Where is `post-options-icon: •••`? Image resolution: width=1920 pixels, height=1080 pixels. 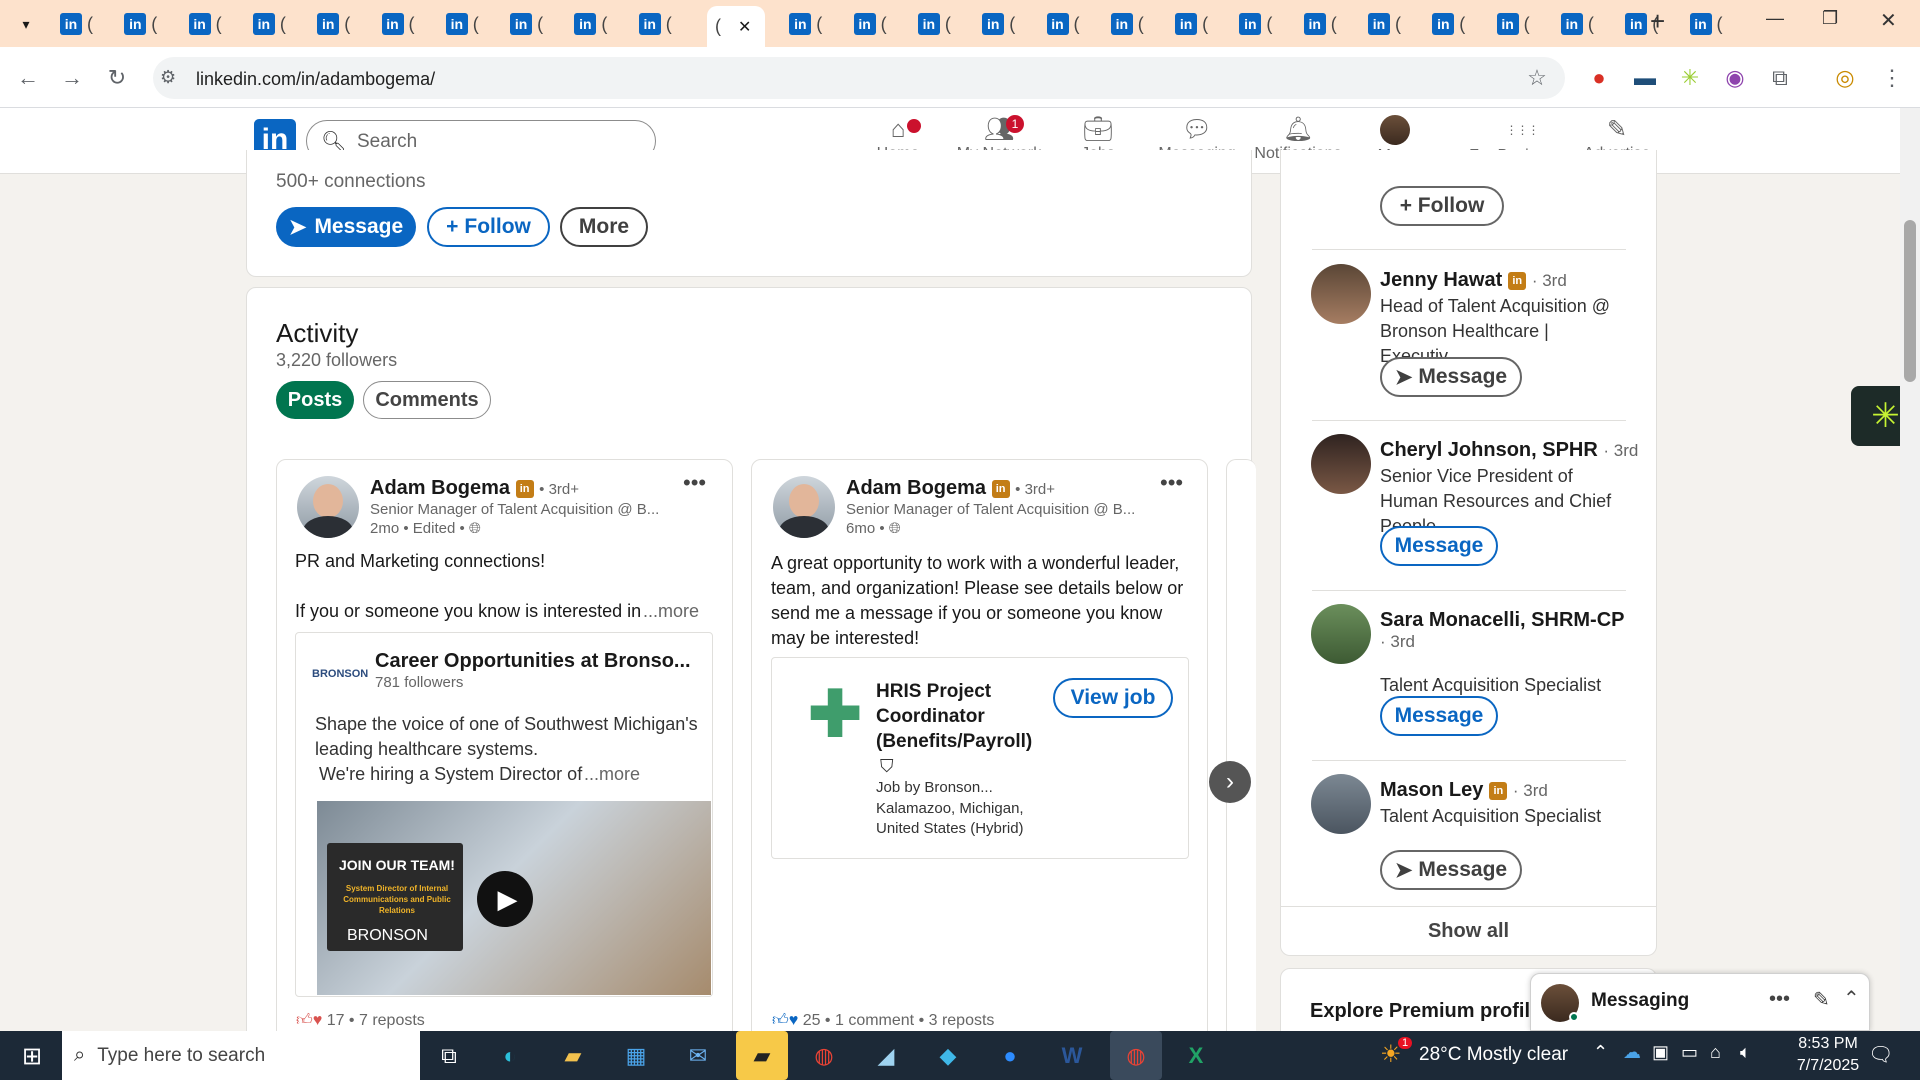 post-options-icon: ••• is located at coordinates (694, 483).